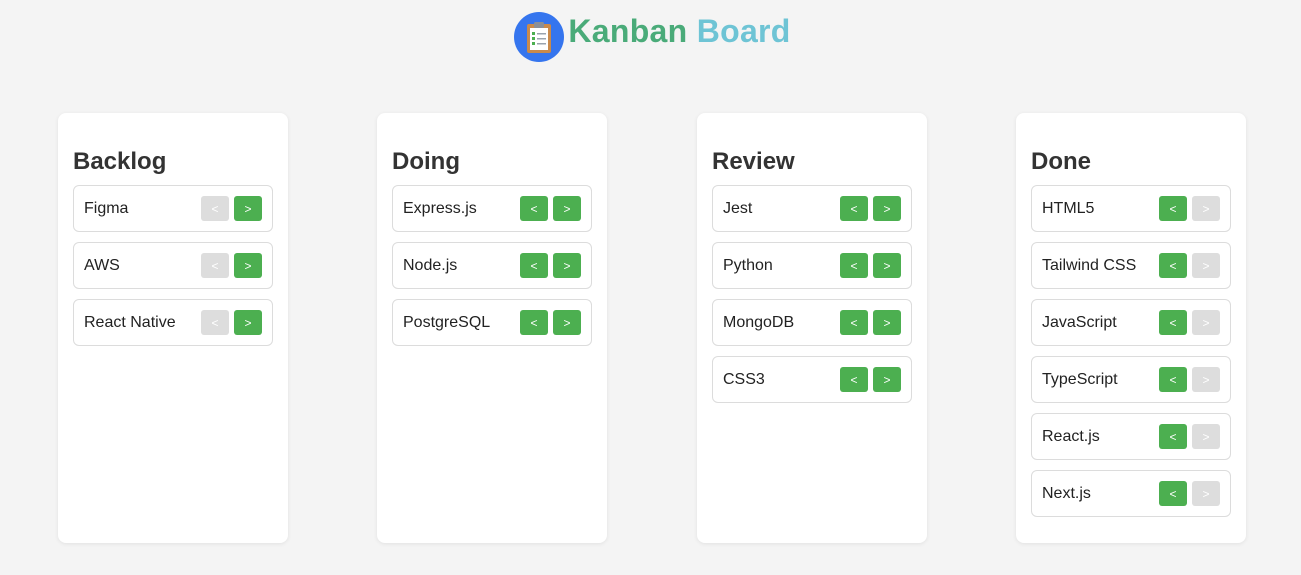 The width and height of the screenshot is (1301, 575). I want to click on task-card: JavaScript < >, so click(1131, 322).